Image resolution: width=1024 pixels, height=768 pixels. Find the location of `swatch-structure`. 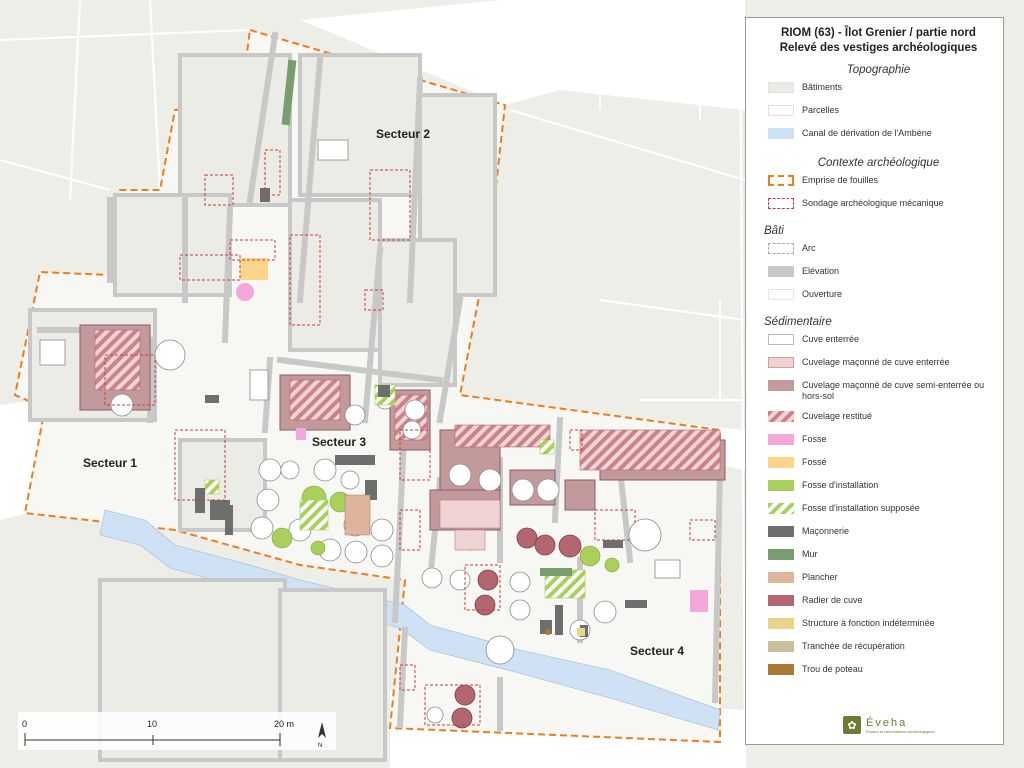

swatch-structure is located at coordinates (781, 623).